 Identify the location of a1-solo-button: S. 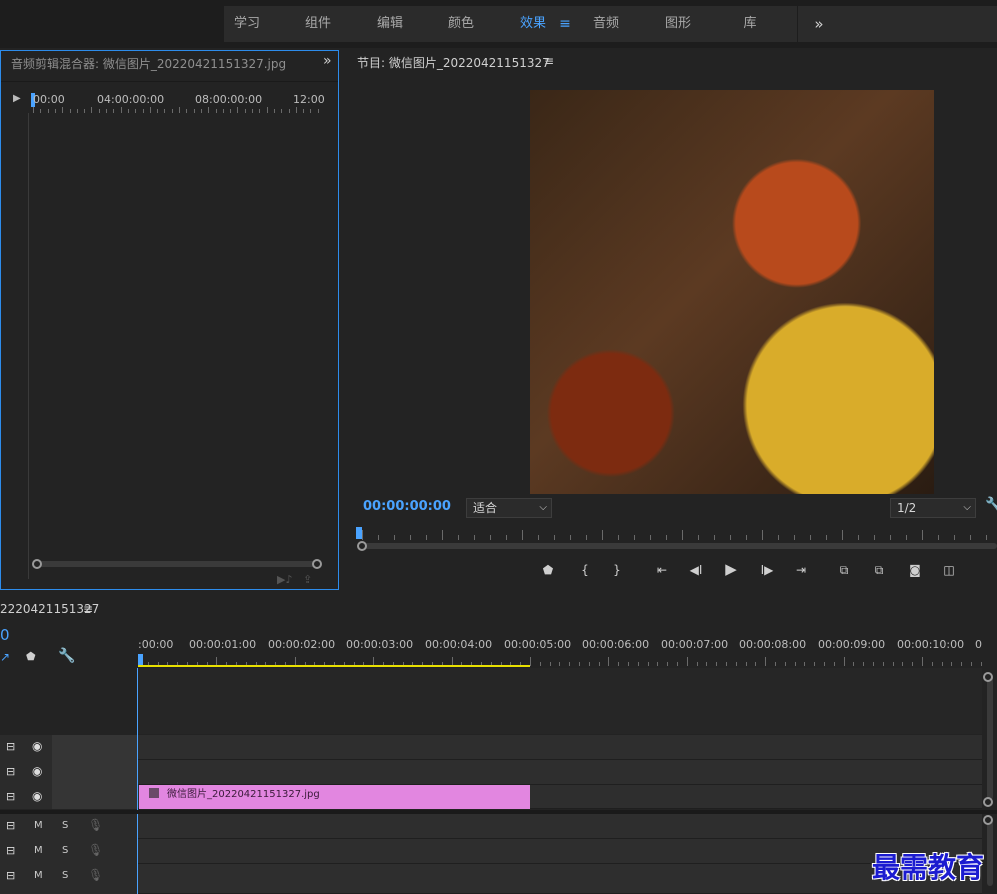
(65, 825).